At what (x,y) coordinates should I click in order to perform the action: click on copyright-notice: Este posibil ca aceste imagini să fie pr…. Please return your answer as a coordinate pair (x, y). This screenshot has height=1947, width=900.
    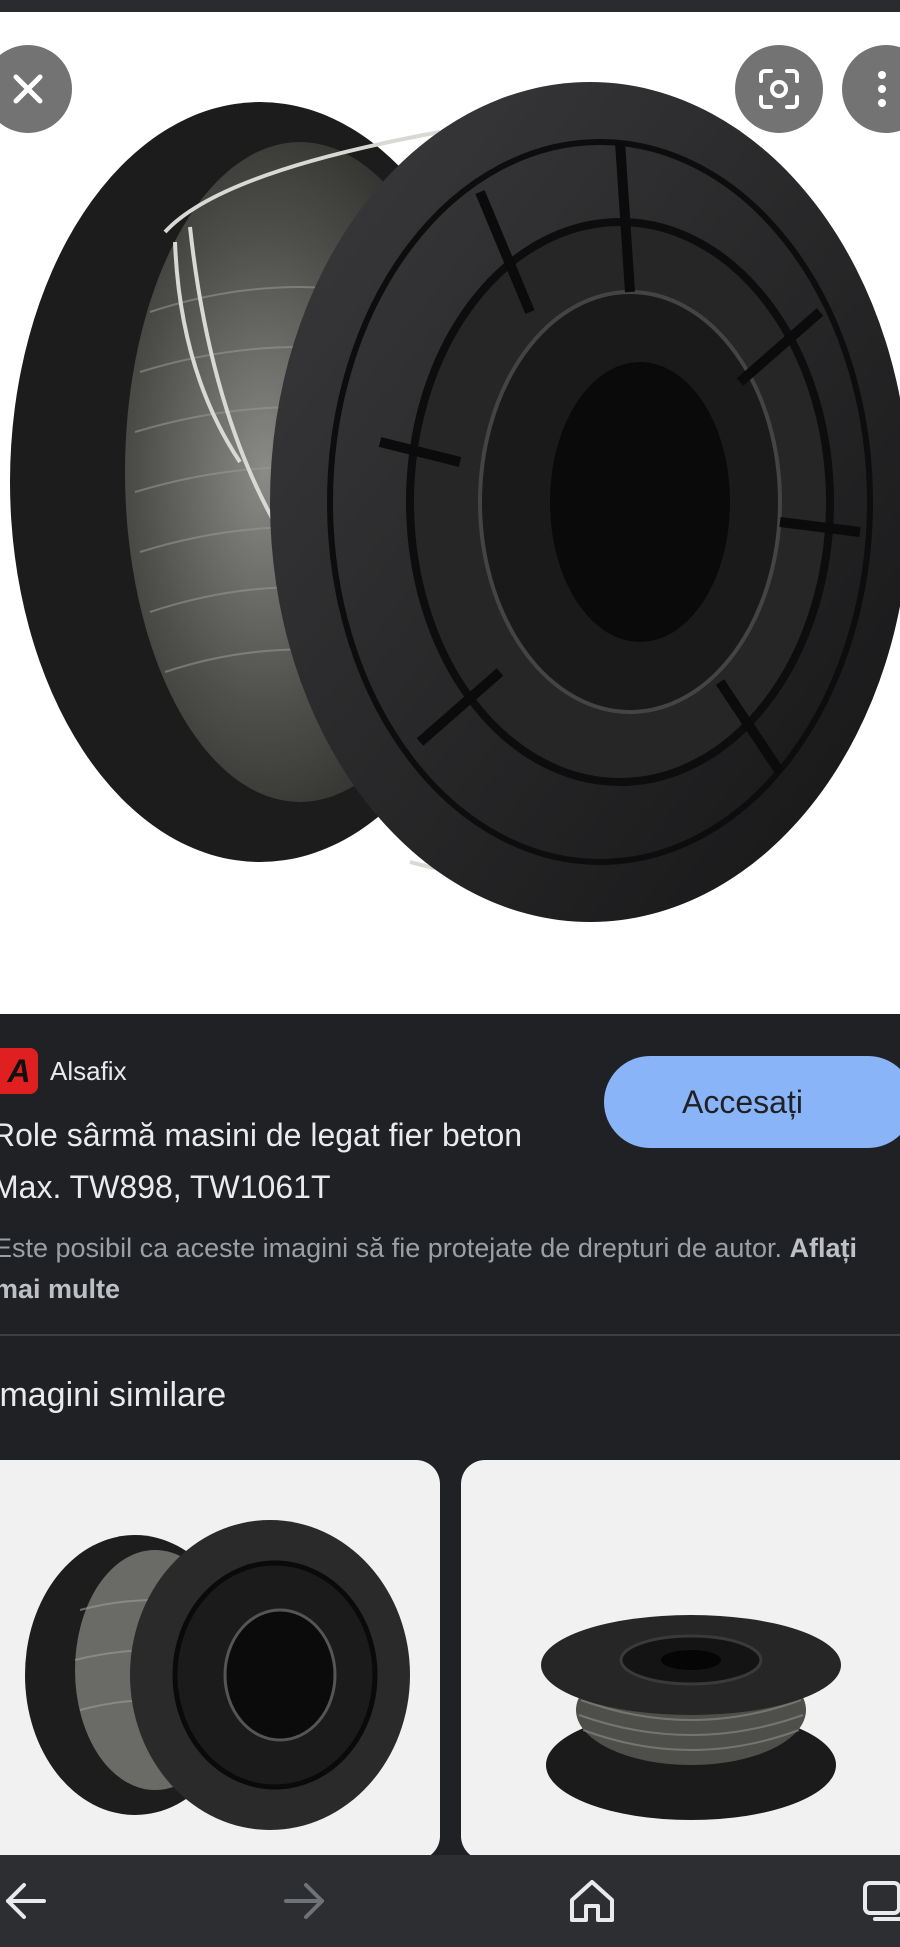
    Looking at the image, I should click on (437, 1269).